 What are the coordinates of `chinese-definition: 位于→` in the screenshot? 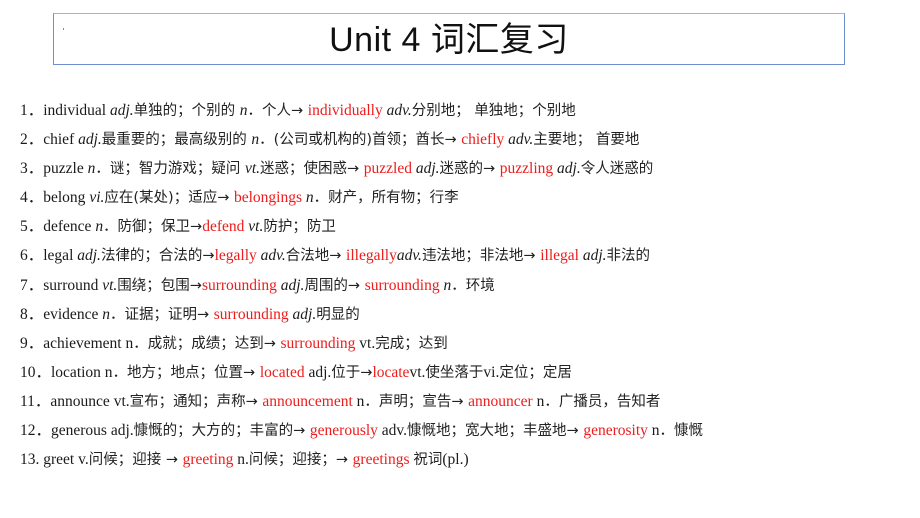 It's located at (352, 372).